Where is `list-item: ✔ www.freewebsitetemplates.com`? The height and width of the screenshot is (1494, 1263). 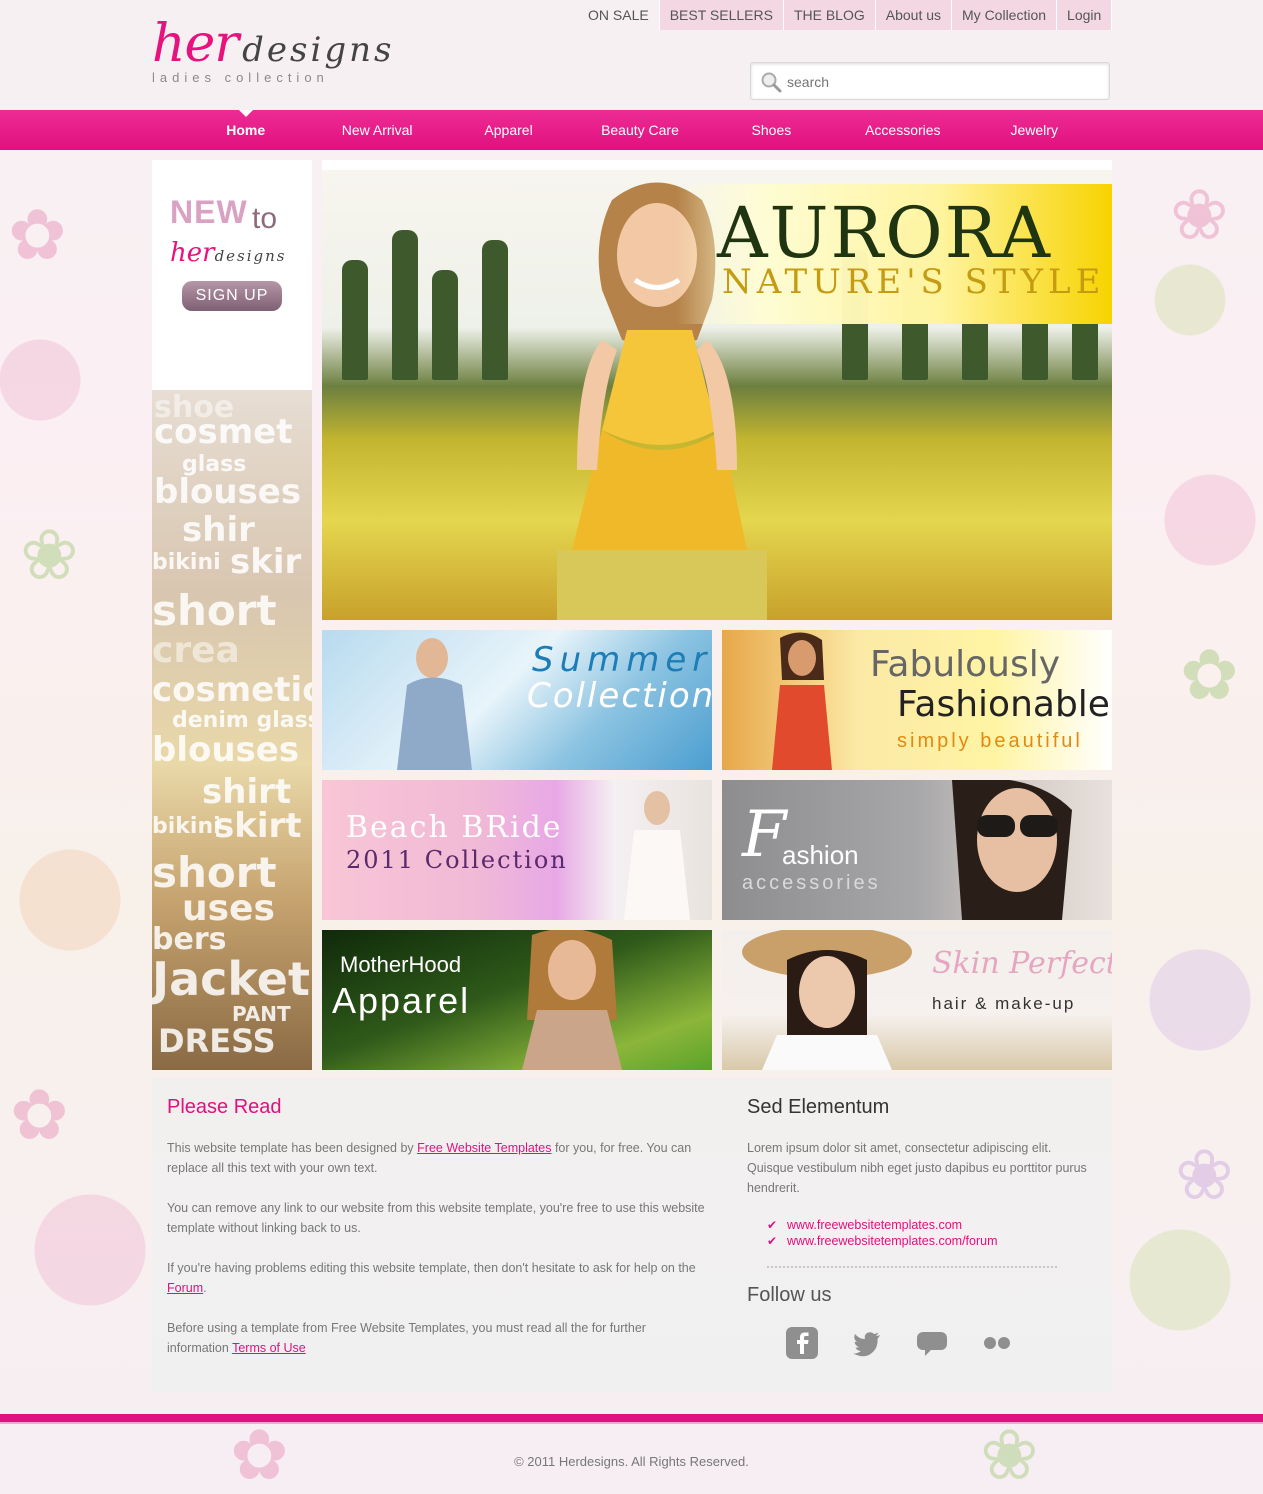 list-item: ✔ www.freewebsitetemplates.com is located at coordinates (882, 1225).